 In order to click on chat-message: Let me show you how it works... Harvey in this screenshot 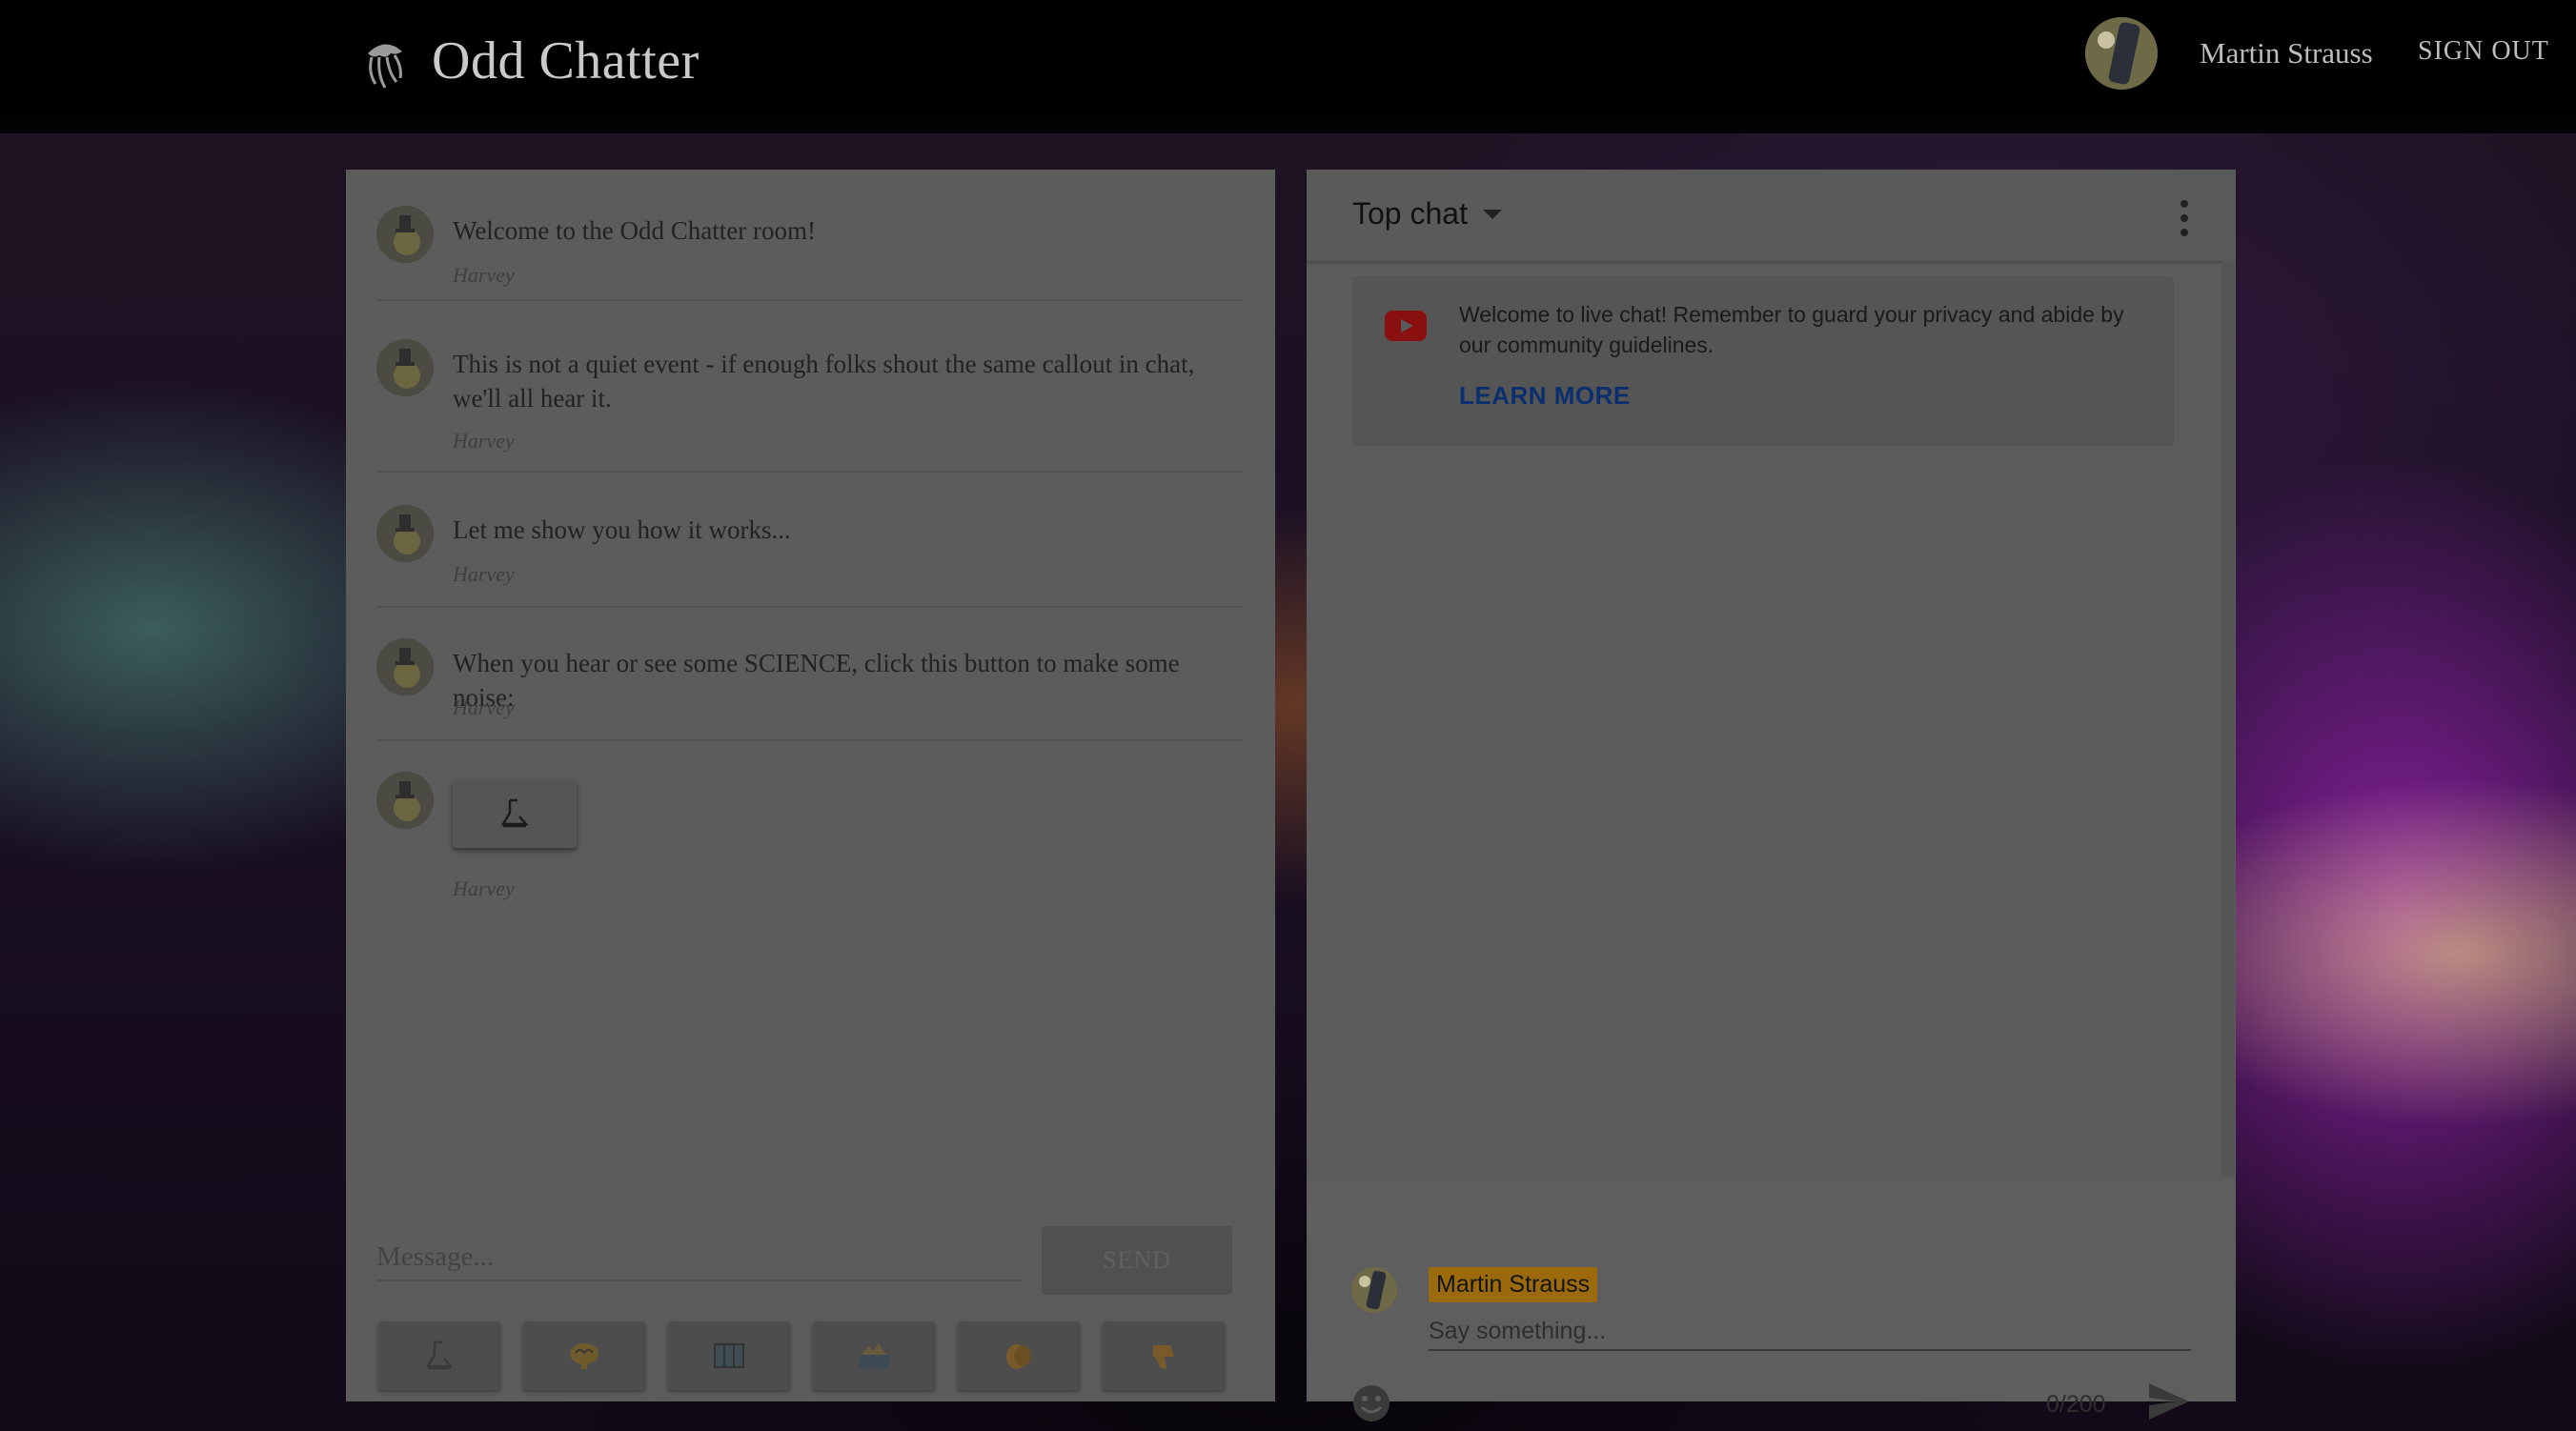, I will do `click(810, 556)`.